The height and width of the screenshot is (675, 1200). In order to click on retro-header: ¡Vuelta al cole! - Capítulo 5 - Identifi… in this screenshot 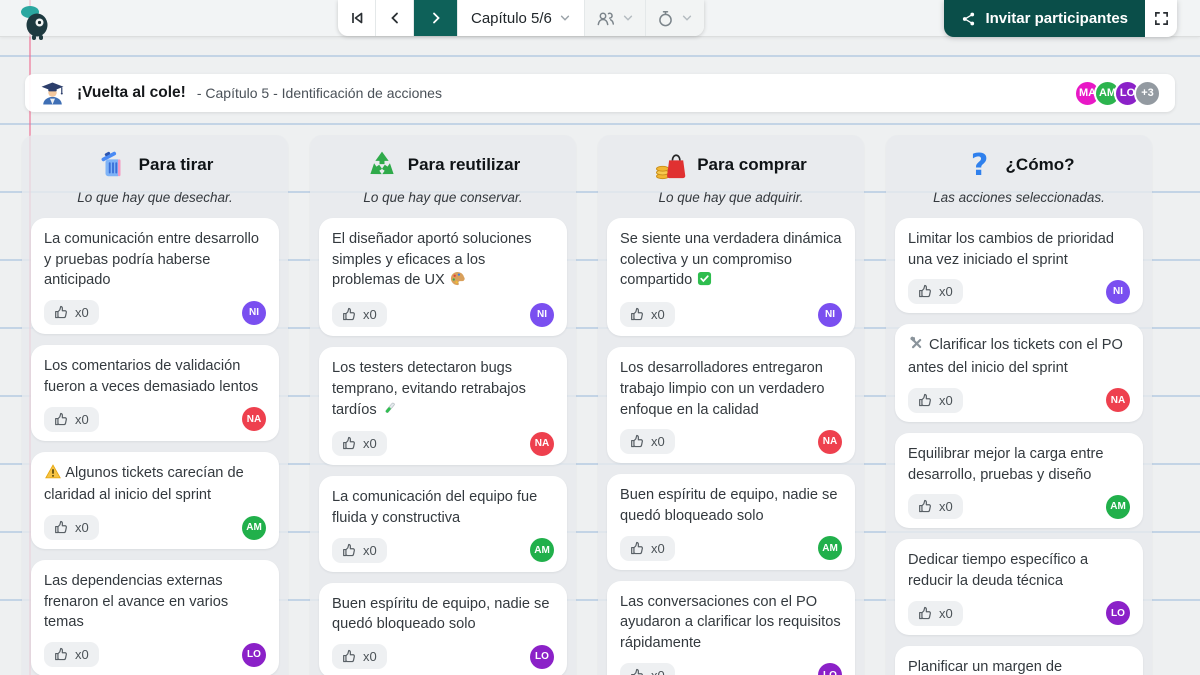, I will do `click(600, 93)`.